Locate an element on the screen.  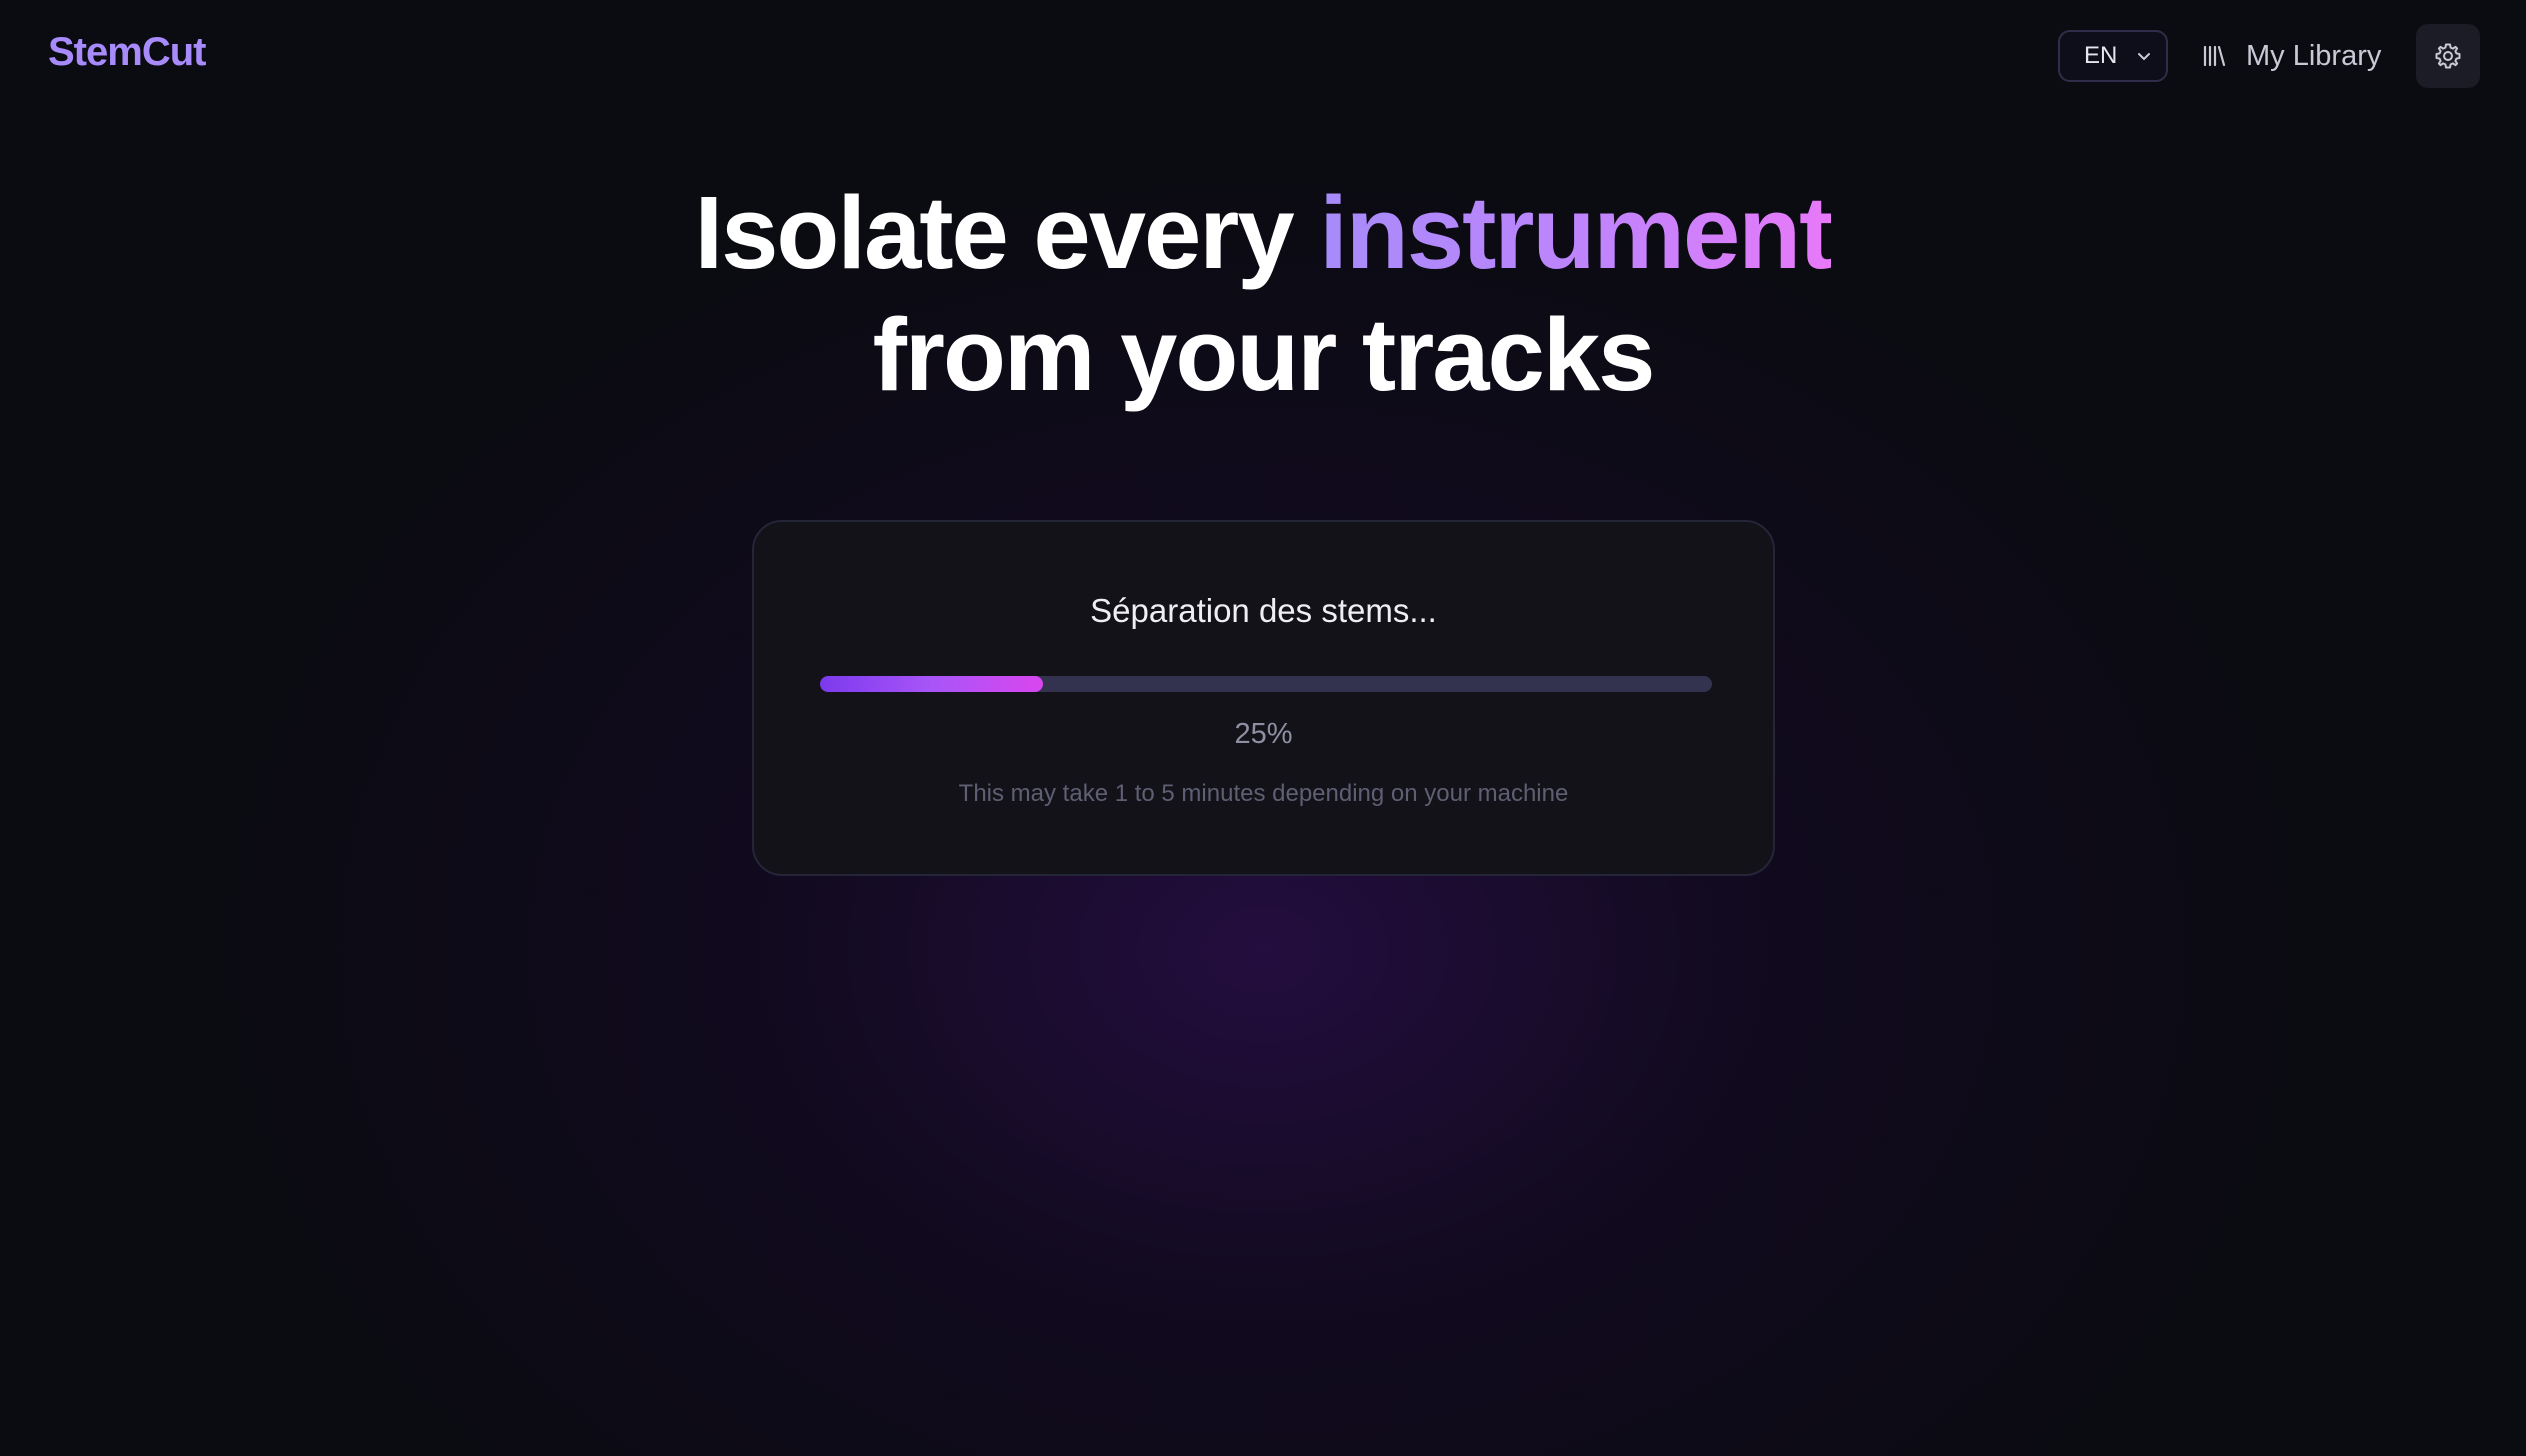
top-bar: StemCut EN My Library is located at coordinates (1263, 56).